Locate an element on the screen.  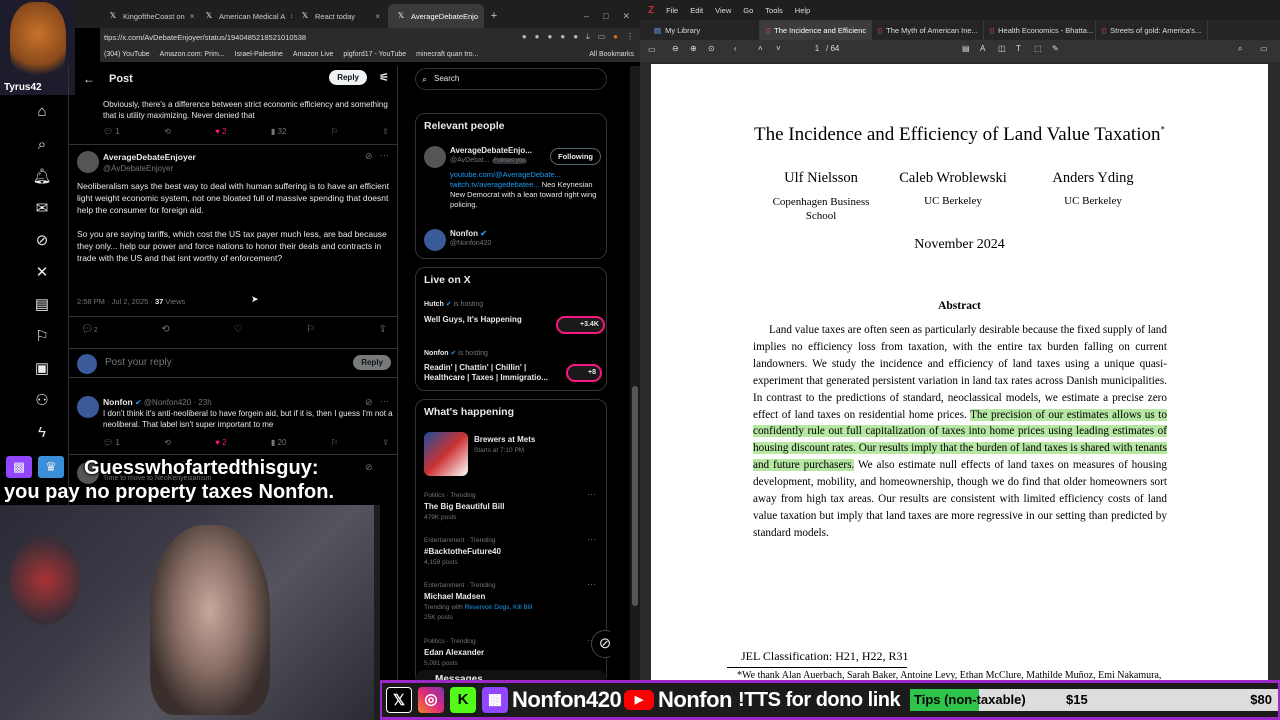
highlight-tool-icon: ▤ is located at coordinates (966, 48).